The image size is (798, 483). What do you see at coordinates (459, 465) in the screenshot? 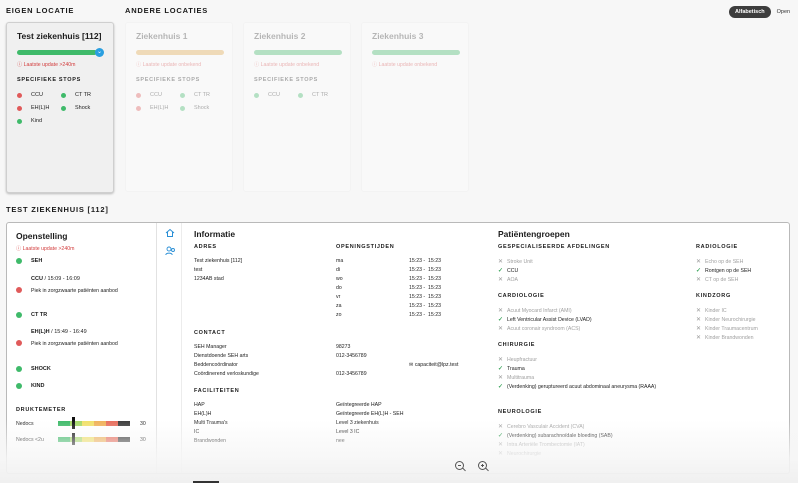
I see `zoom-out-icon` at bounding box center [459, 465].